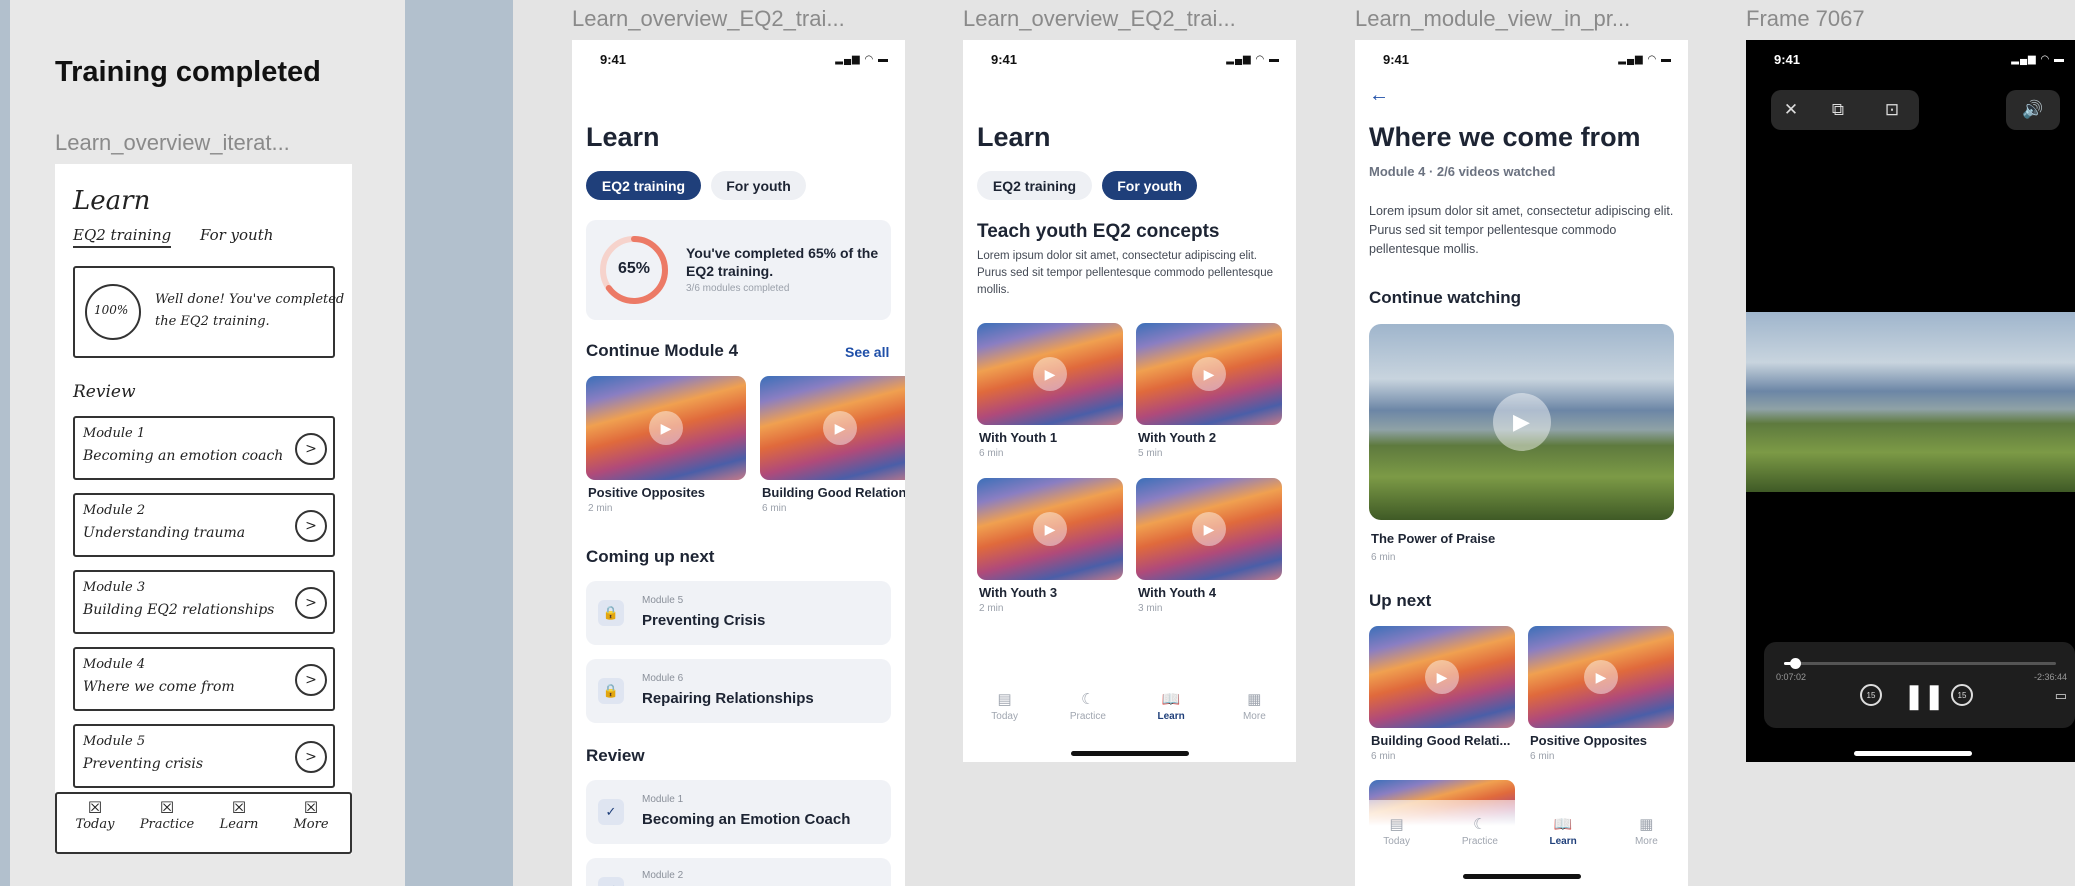 The height and width of the screenshot is (886, 2075). Describe the element at coordinates (738, 872) in the screenshot. I see `review-card-2: ✓ Module 2` at that location.